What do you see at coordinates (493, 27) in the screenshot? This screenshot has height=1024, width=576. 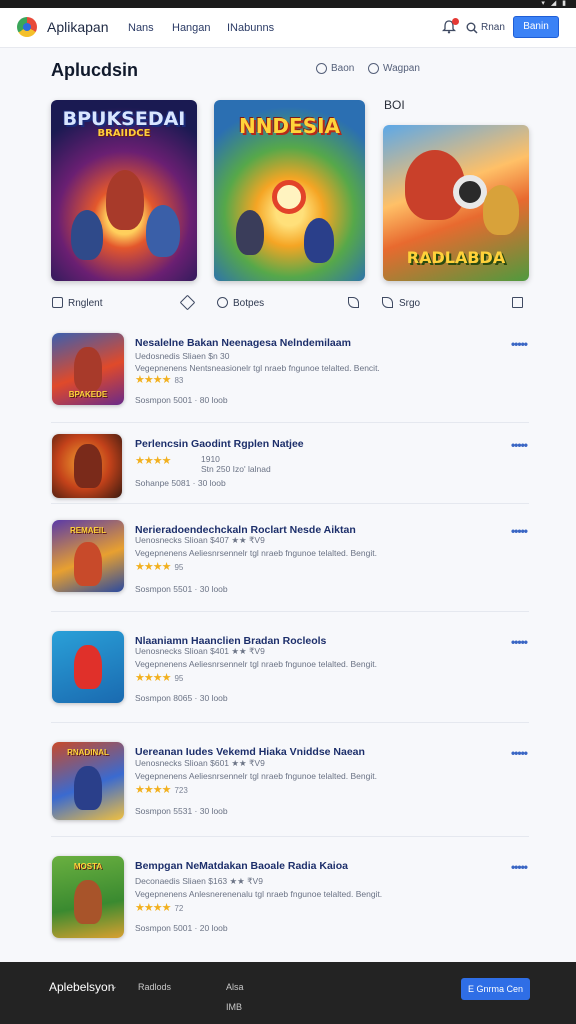 I see `search-label: Rnan` at bounding box center [493, 27].